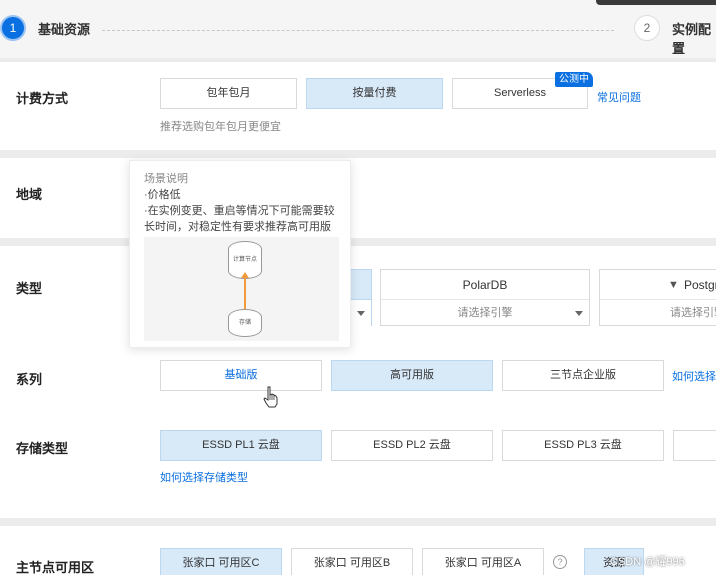  Describe the element at coordinates (42, 98) in the screenshot. I see `billing-label: 计费方式` at that location.